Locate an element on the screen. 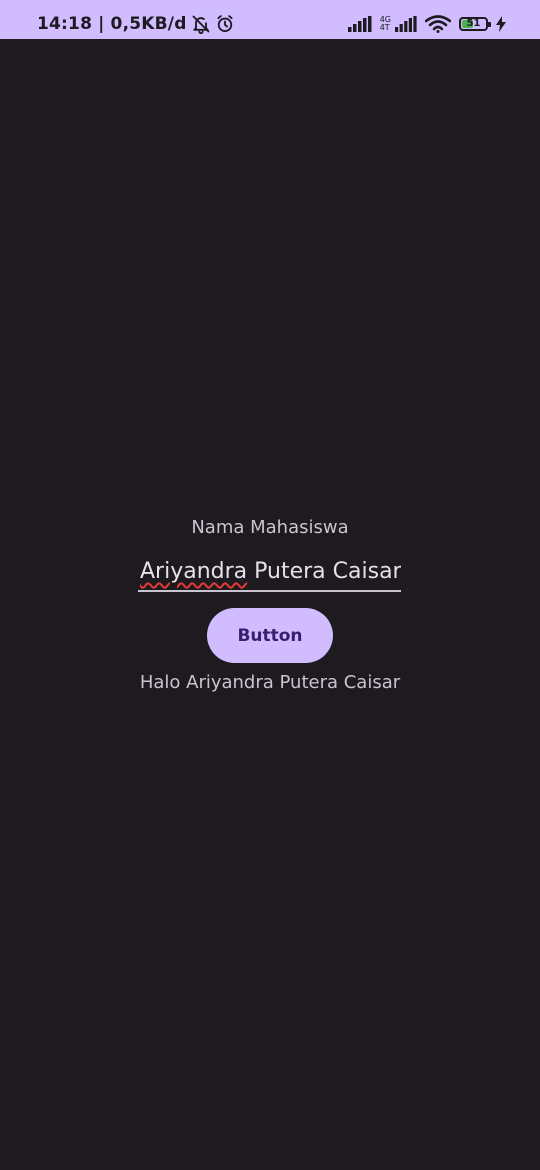 Image resolution: width=540 pixels, height=1170 pixels. greeting-text: Halo Ariyandra Putera Caisar is located at coordinates (270, 682).